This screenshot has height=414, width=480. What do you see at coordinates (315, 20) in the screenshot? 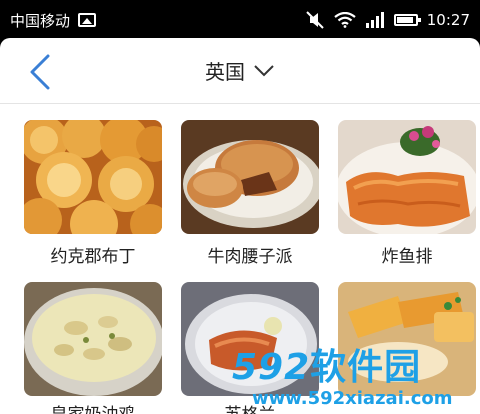
I see `mute-icon` at bounding box center [315, 20].